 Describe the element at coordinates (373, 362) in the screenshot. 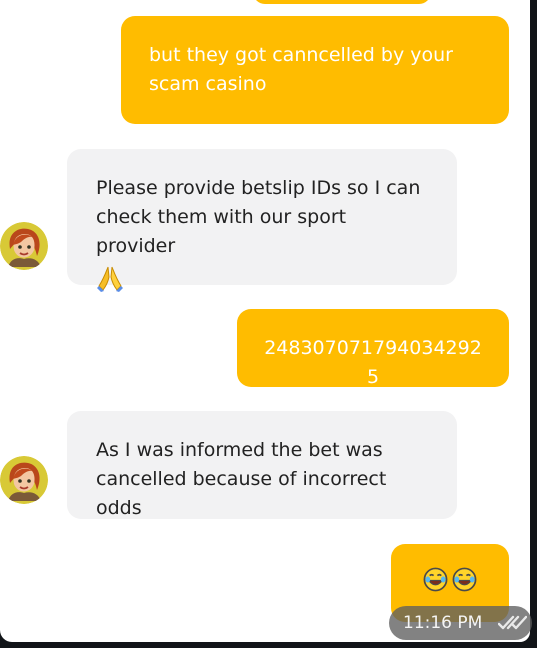

I see `message-text: 248307071794034292 5` at that location.